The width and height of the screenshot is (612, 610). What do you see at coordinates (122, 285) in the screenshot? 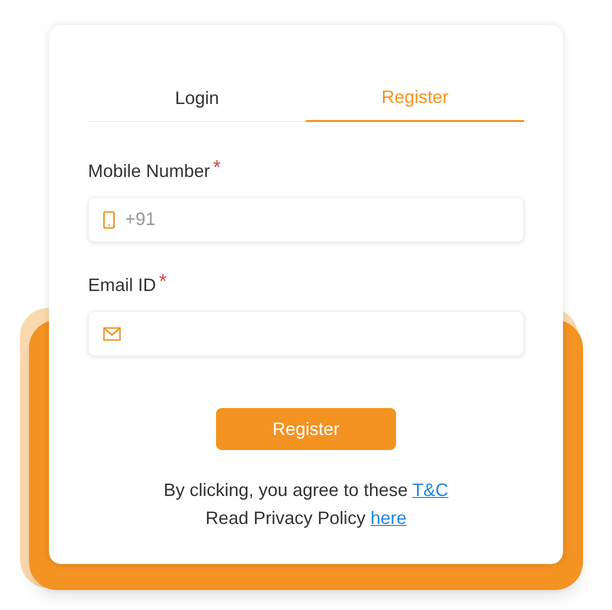
I see `field-label: Email ID` at bounding box center [122, 285].